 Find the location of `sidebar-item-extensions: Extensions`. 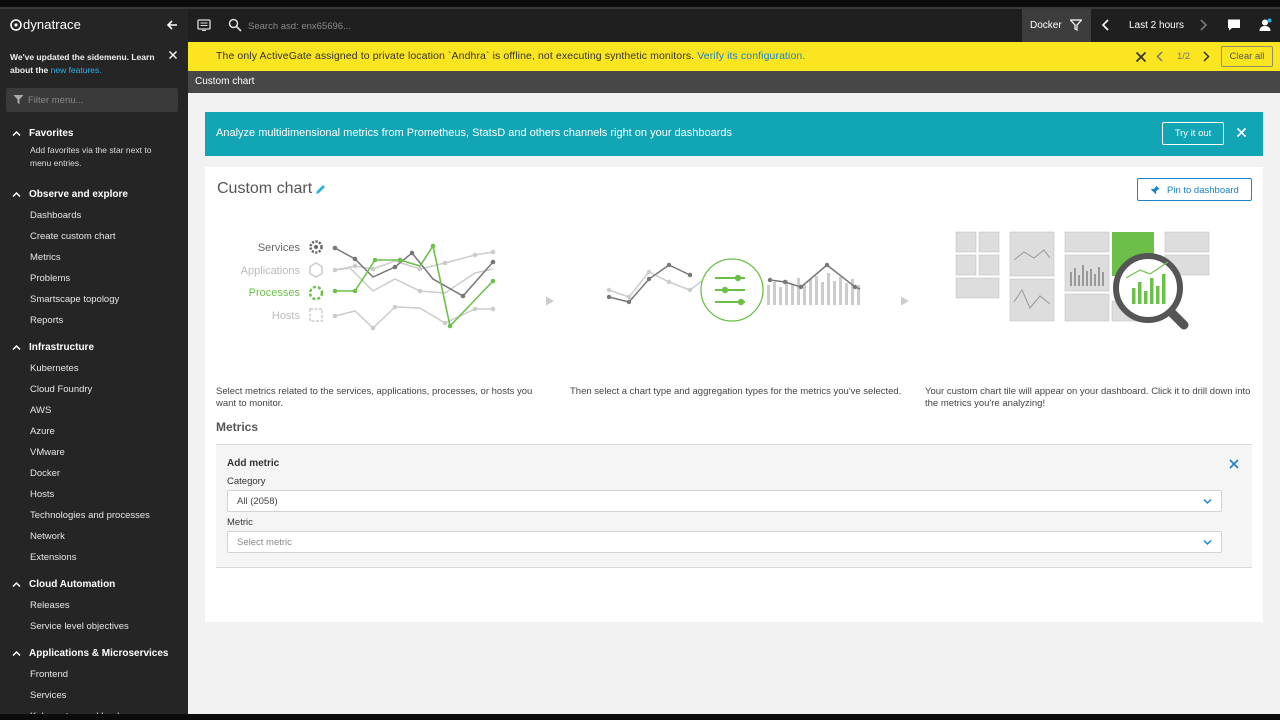

sidebar-item-extensions: Extensions is located at coordinates (94, 557).